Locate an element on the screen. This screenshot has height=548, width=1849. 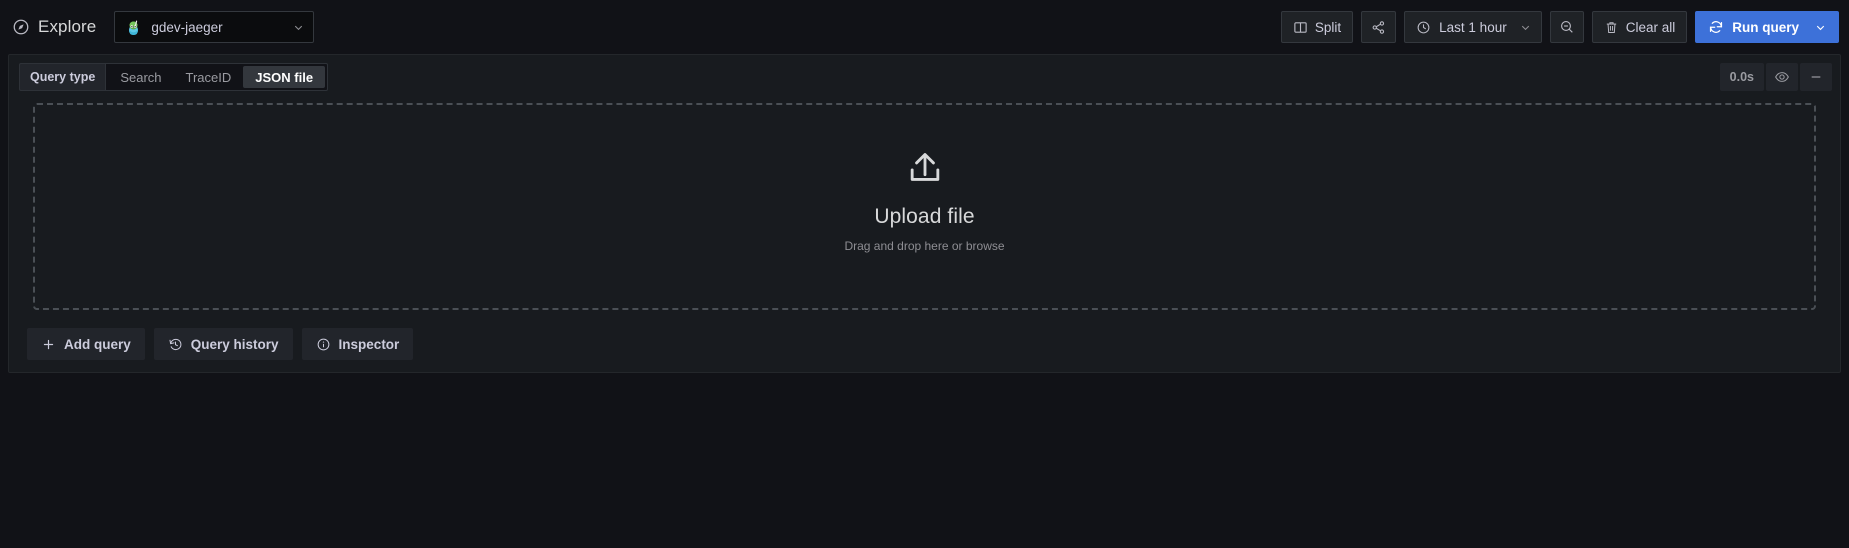
inspector-button: Inspector is located at coordinates (357, 344).